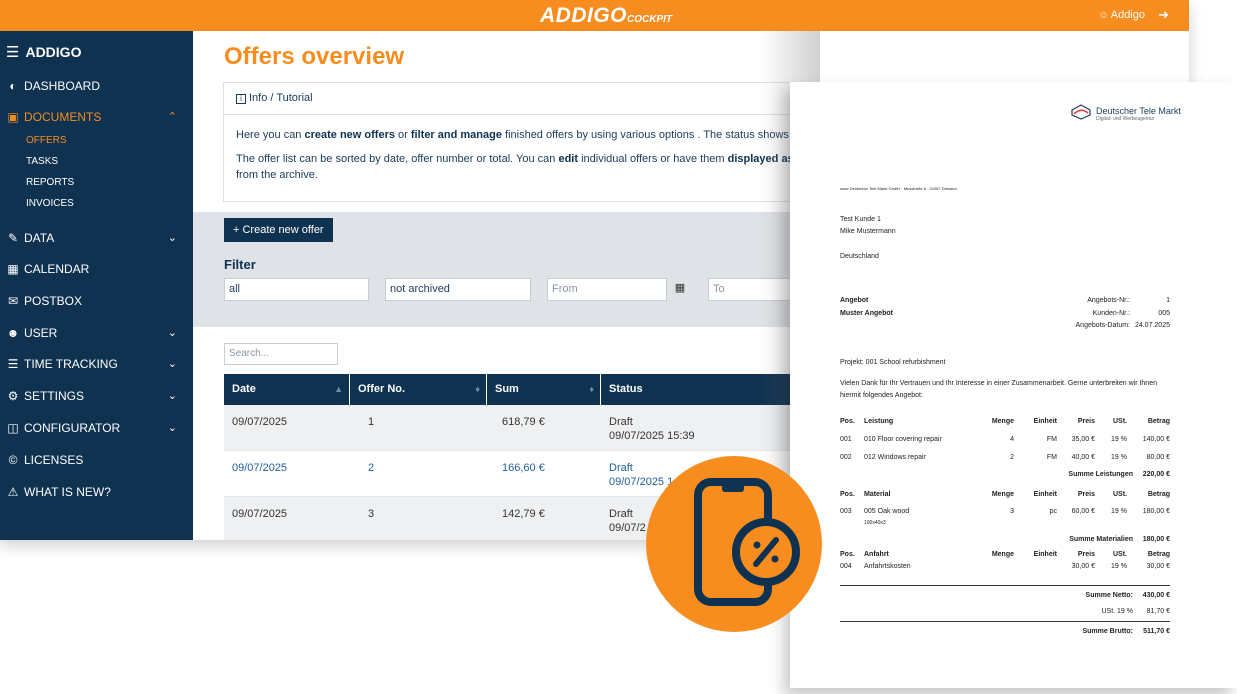 The image size is (1237, 694). I want to click on sidebar-item-licenses: © LICENSES, so click(95, 460).